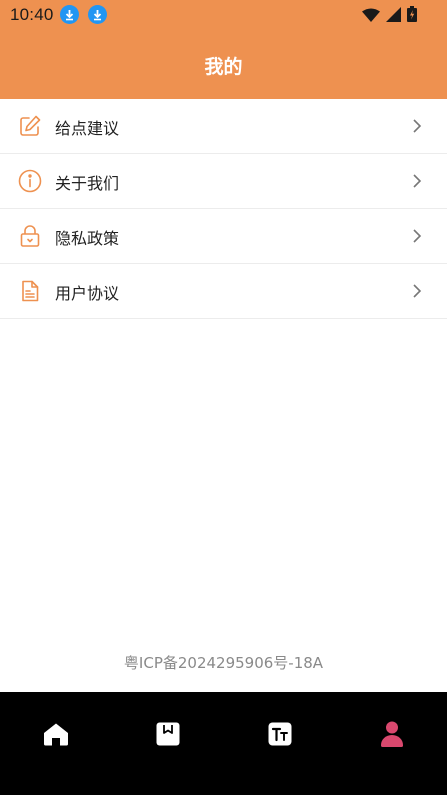 This screenshot has width=447, height=795. Describe the element at coordinates (87, 183) in the screenshot. I see `menu-item-label: 关于我们` at that location.